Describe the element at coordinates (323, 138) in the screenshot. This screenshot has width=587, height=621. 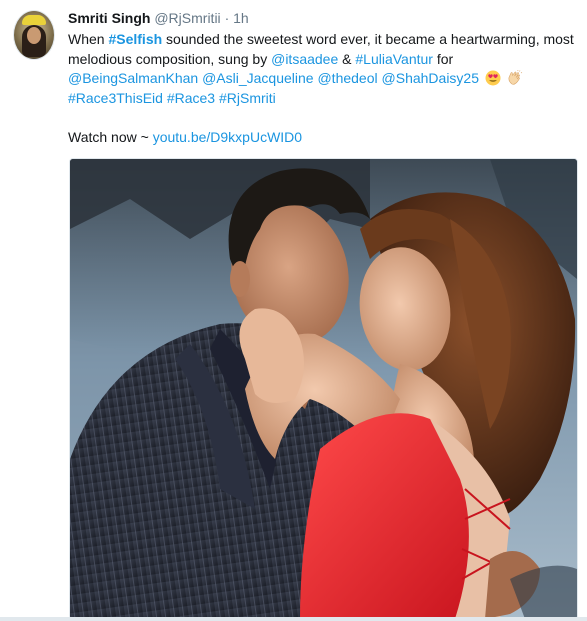
I see `tweet-line-watch: Watch now ~ youtu.be/D9kxpUcWID0` at that location.